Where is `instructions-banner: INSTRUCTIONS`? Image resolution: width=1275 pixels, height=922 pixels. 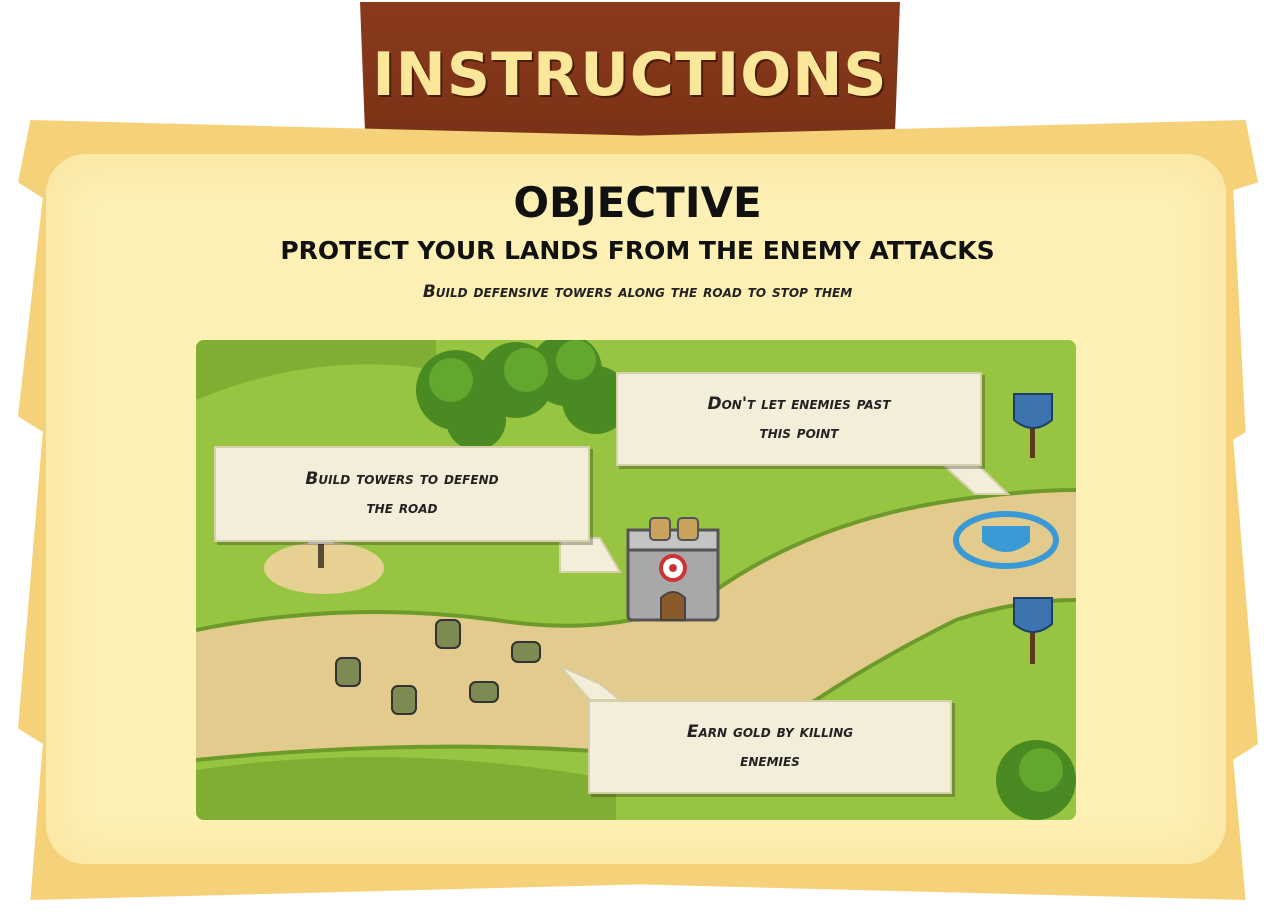 instructions-banner: INSTRUCTIONS is located at coordinates (630, 72).